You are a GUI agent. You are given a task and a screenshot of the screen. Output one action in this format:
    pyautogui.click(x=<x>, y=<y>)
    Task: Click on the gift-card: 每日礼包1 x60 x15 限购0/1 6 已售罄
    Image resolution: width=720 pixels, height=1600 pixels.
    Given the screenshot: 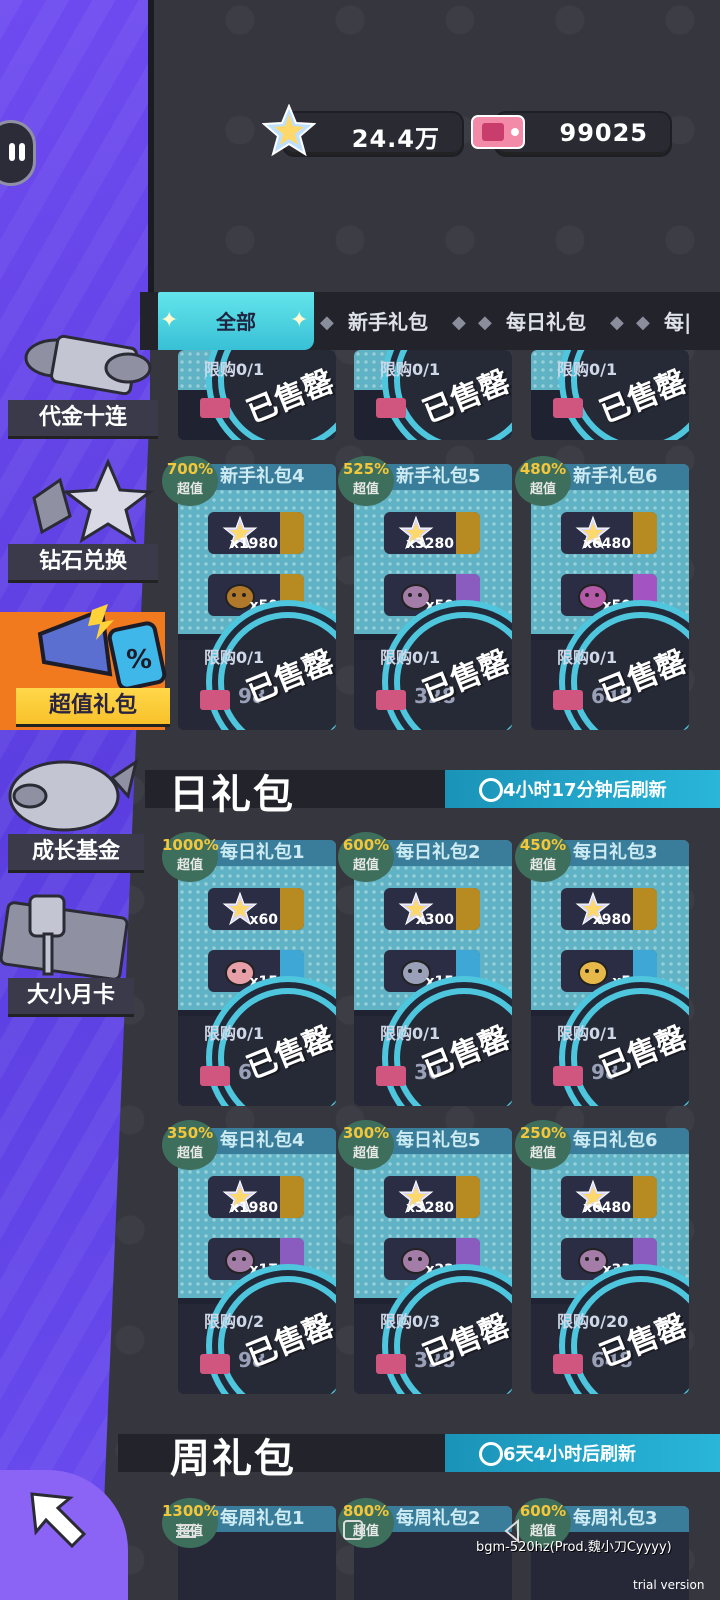 What is the action you would take?
    pyautogui.click(x=257, y=973)
    